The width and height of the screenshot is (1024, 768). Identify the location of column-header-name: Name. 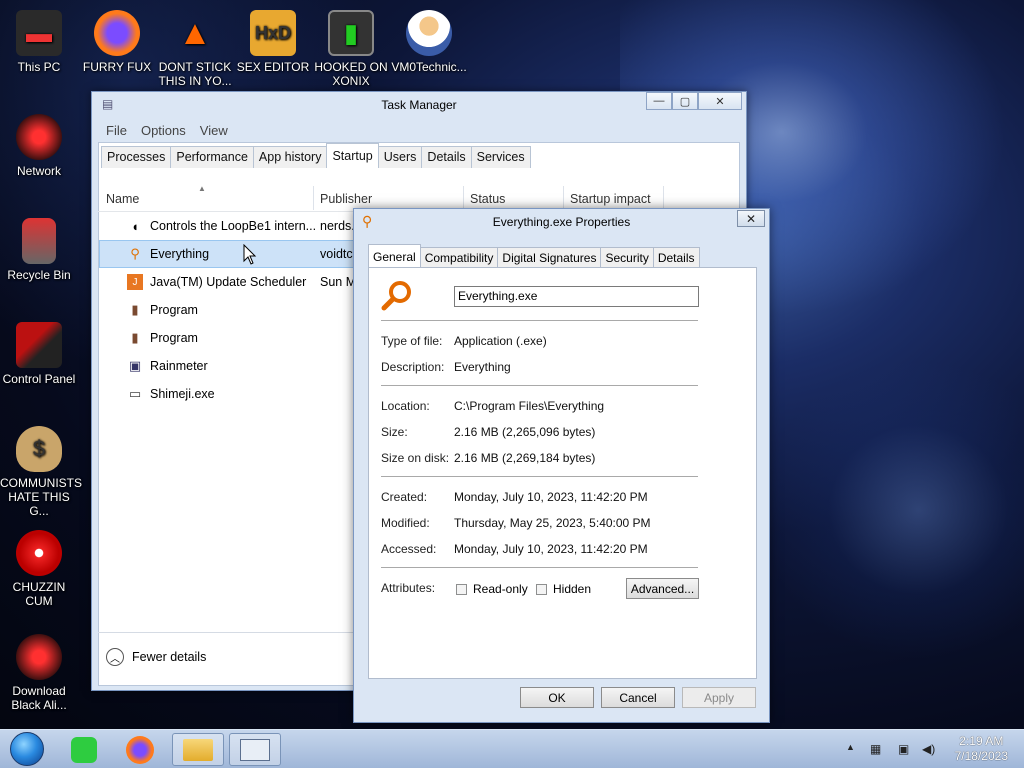
(122, 199).